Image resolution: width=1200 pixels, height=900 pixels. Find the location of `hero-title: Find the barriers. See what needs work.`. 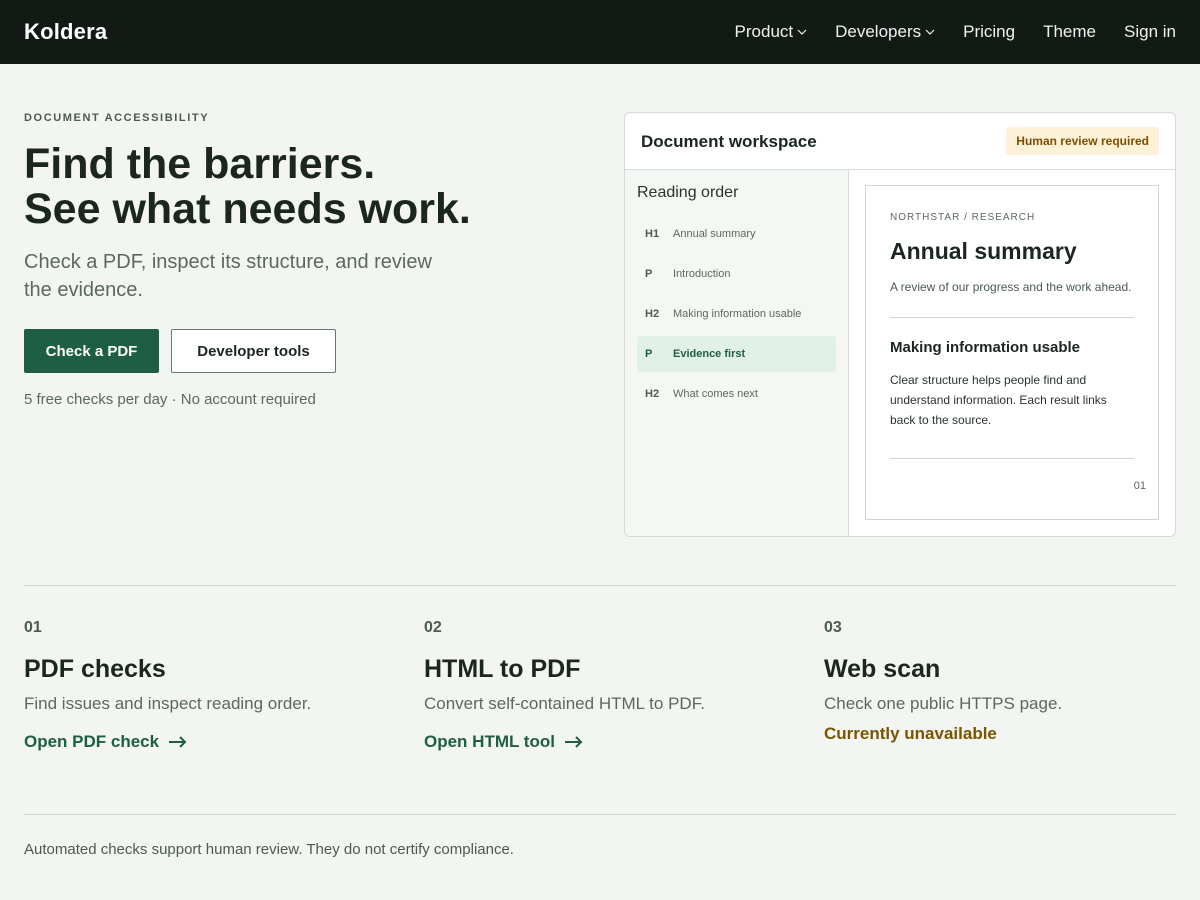

hero-title: Find the barriers. See what needs work. is located at coordinates (304, 187).